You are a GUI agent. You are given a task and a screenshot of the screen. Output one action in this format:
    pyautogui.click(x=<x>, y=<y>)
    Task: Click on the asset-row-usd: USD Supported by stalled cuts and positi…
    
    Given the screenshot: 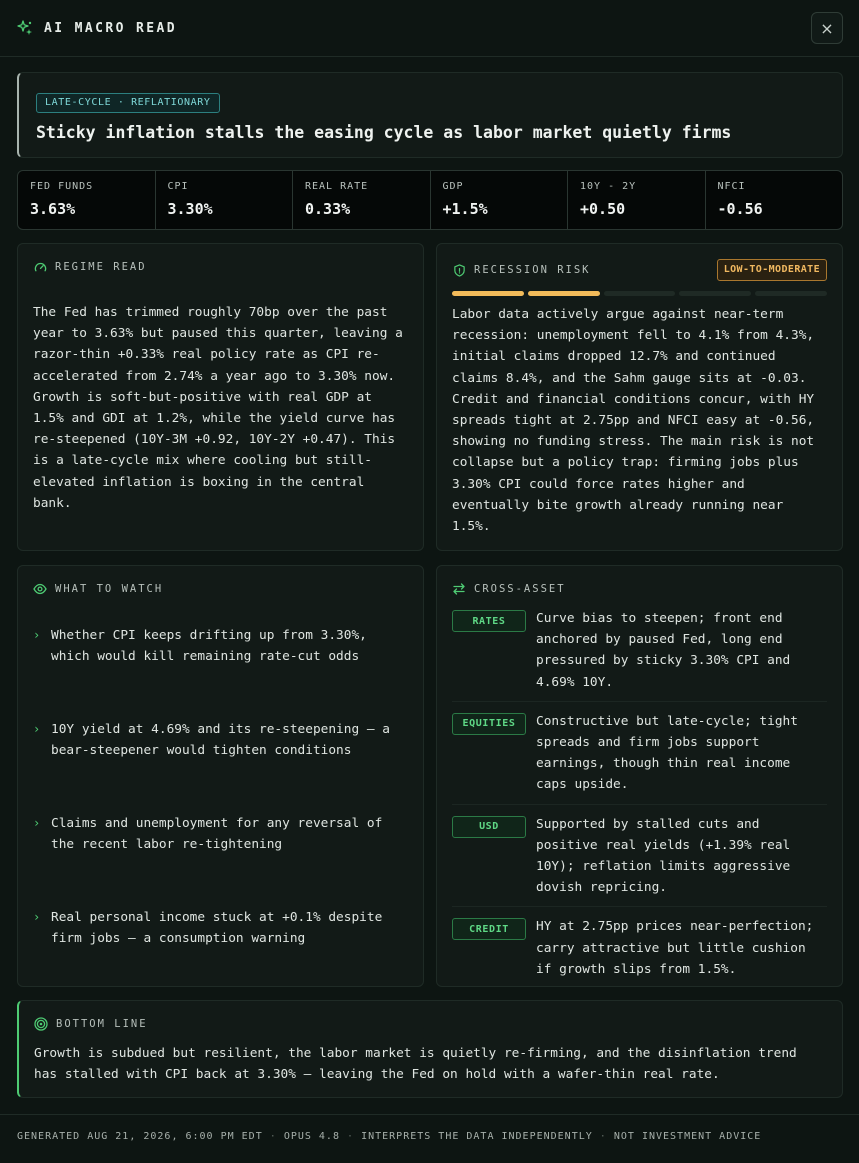 What is the action you would take?
    pyautogui.click(x=639, y=861)
    